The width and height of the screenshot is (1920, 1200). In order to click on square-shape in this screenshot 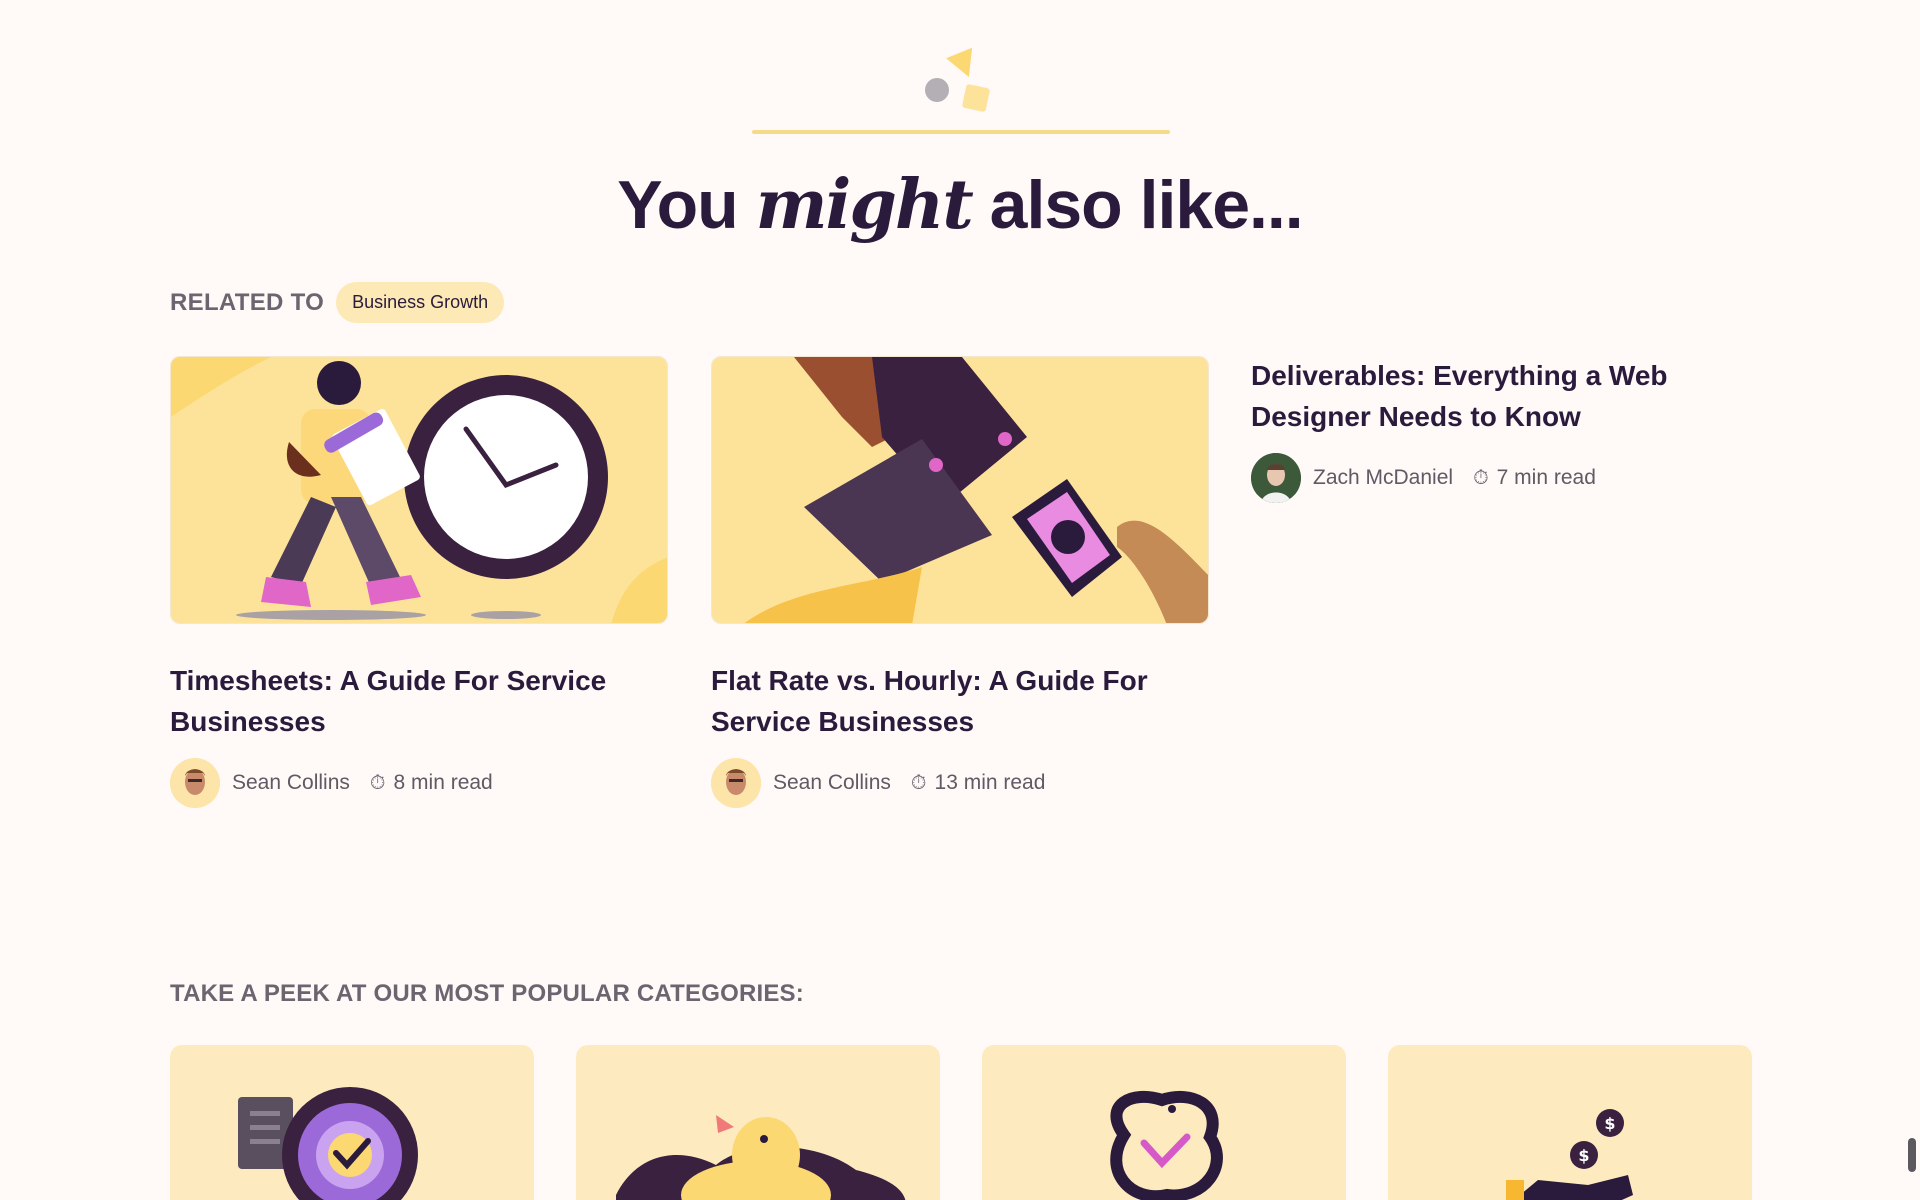, I will do `click(976, 98)`.